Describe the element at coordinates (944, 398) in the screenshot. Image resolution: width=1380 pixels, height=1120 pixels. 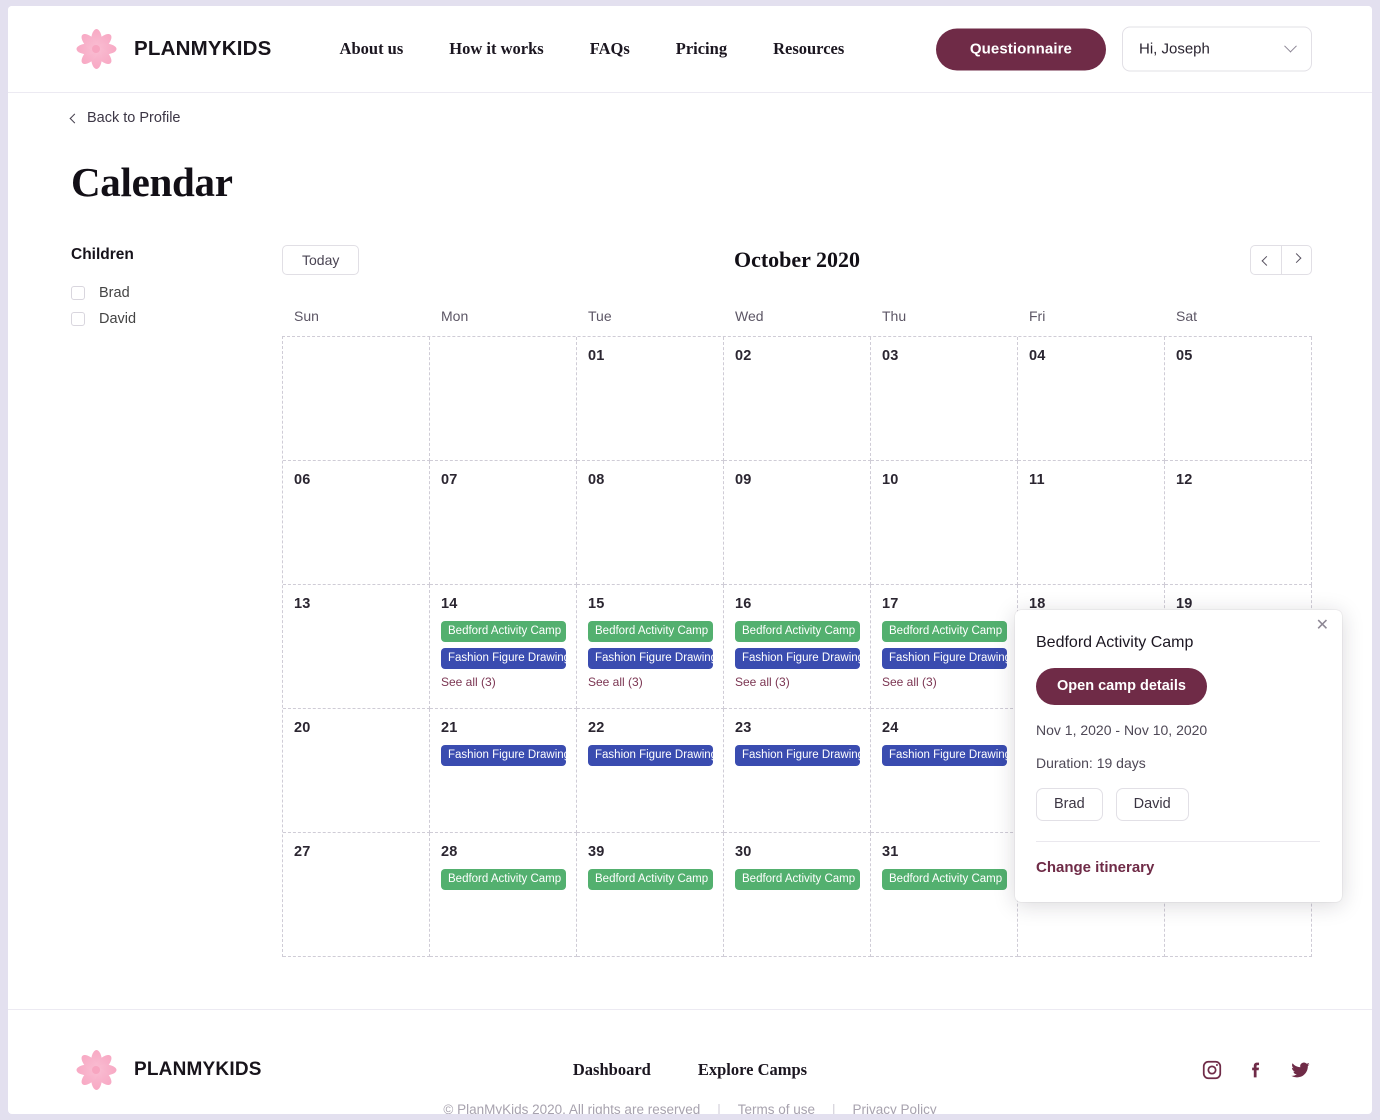
I see `calendar-day-cell: 03` at that location.